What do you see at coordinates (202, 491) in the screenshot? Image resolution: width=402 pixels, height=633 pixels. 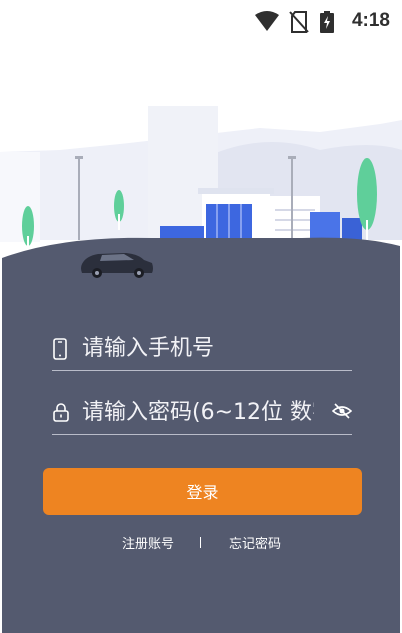 I see `login-button: 登录` at bounding box center [202, 491].